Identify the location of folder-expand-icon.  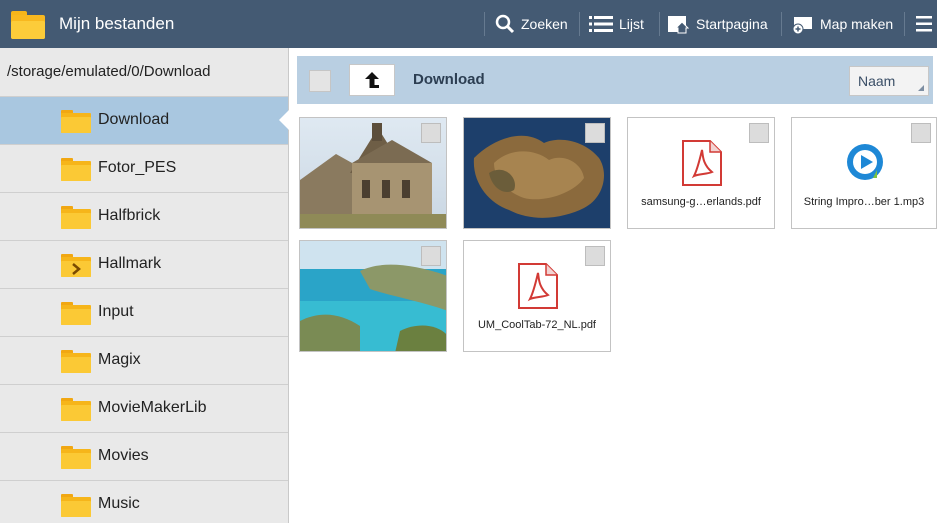
(76, 265).